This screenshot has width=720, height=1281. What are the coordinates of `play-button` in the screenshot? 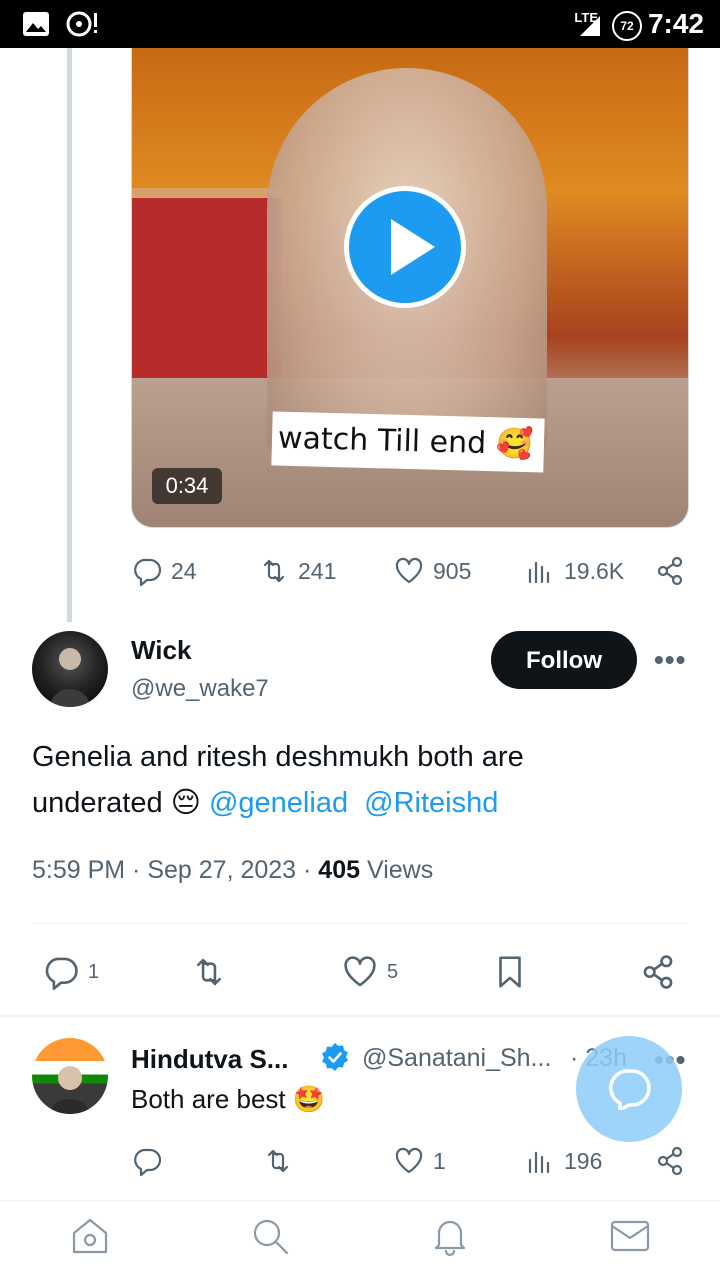 It's located at (405, 247).